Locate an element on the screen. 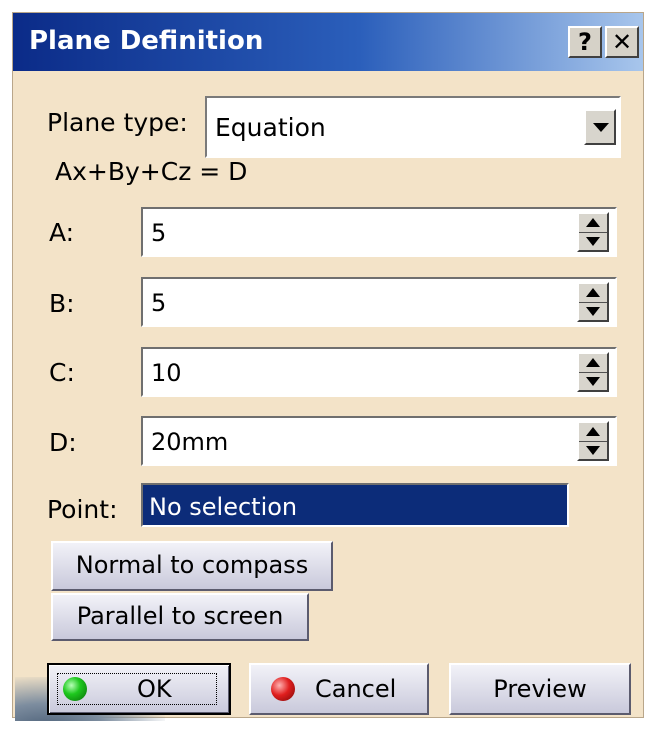 This screenshot has height=731, width=656. d-decrement-button is located at coordinates (593, 450).